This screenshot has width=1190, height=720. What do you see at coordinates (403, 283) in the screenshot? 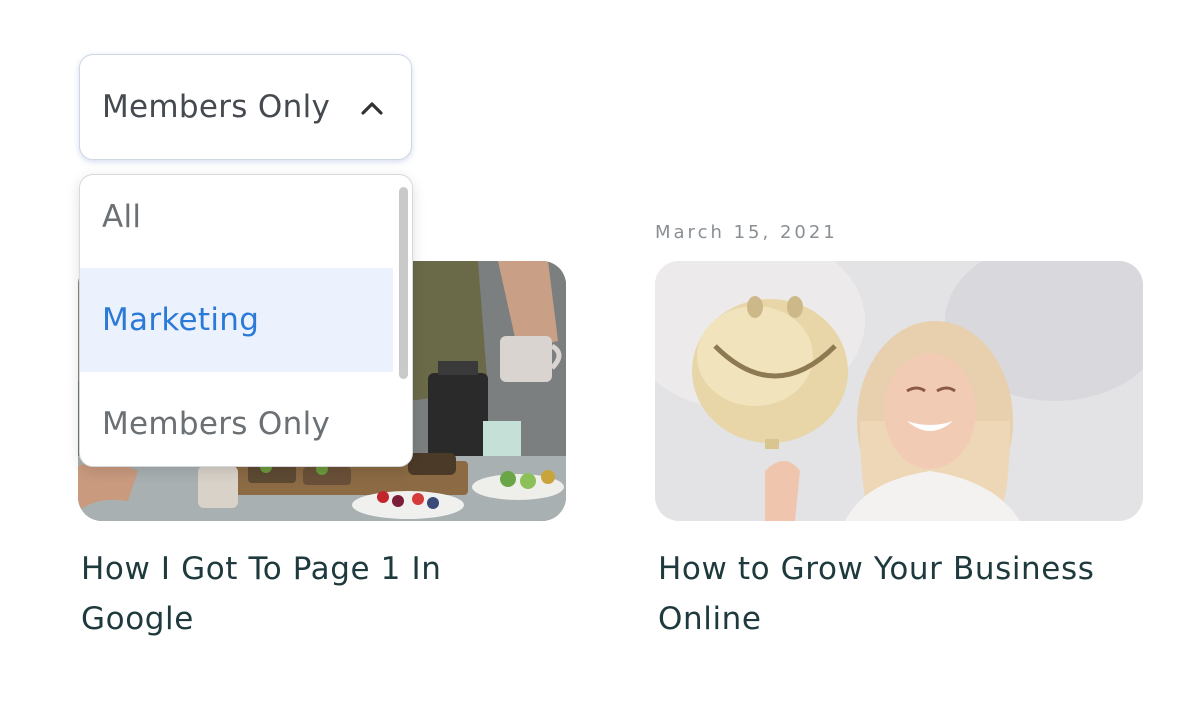
I see `menu-scrollbar-thumb` at bounding box center [403, 283].